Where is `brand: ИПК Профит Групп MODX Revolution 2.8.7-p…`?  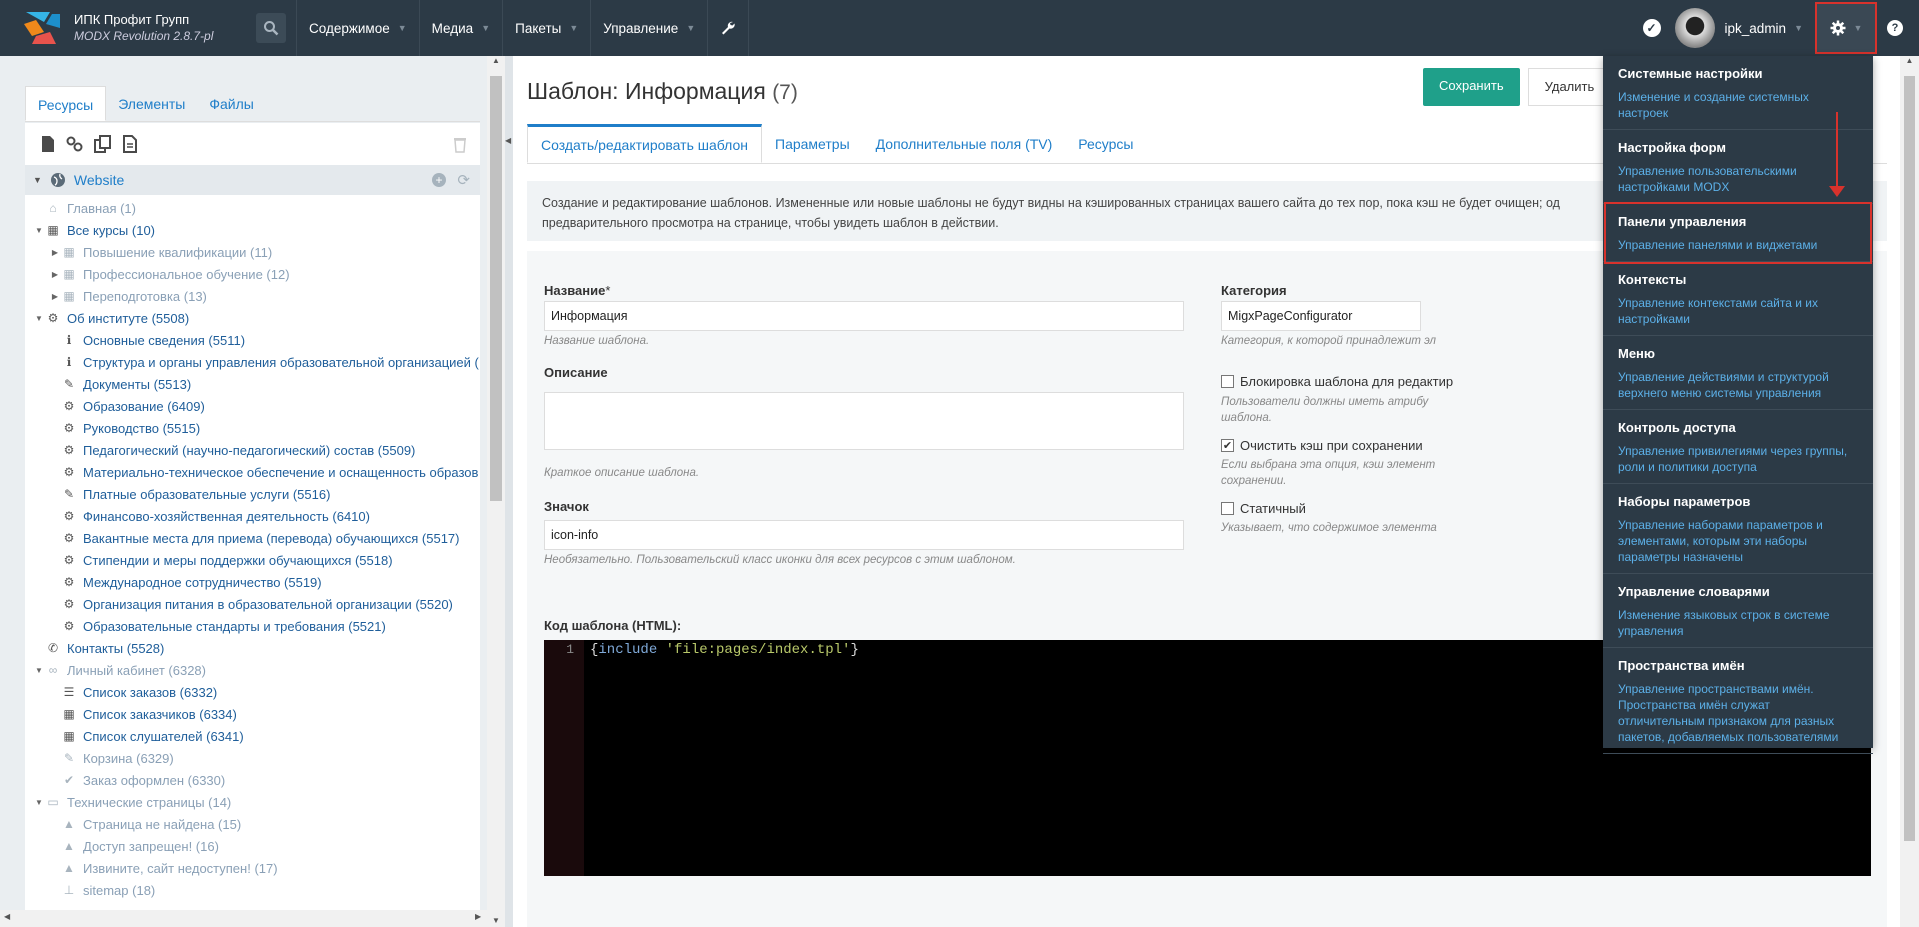
brand: ИПК Профит Групп MODX Revolution 2.8.7-p… is located at coordinates (127, 28).